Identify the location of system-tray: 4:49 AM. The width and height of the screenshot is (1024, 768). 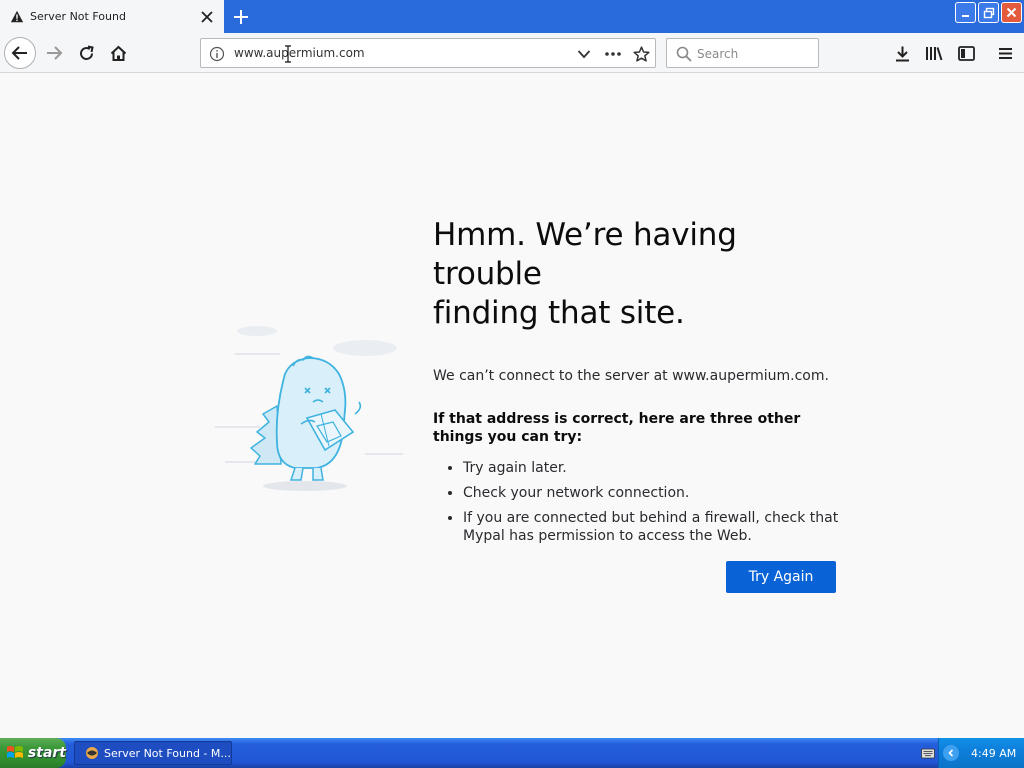
(981, 753).